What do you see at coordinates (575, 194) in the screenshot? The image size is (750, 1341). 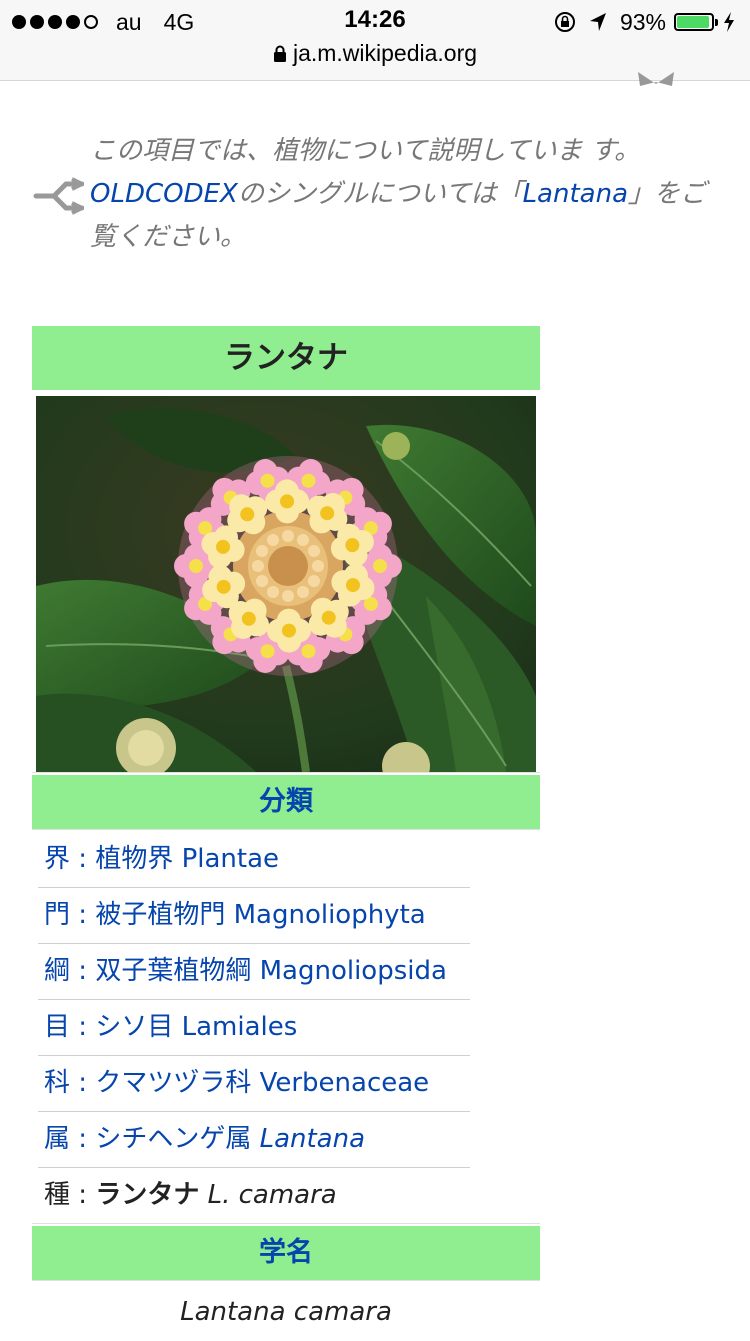 I see `lantana-single-link: Lantana` at bounding box center [575, 194].